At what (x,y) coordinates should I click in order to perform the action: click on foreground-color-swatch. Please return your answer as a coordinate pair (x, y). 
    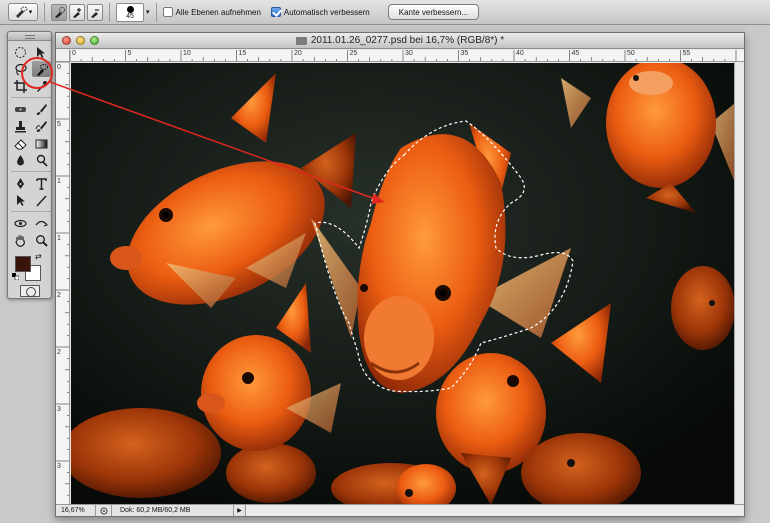
    Looking at the image, I should click on (23, 264).